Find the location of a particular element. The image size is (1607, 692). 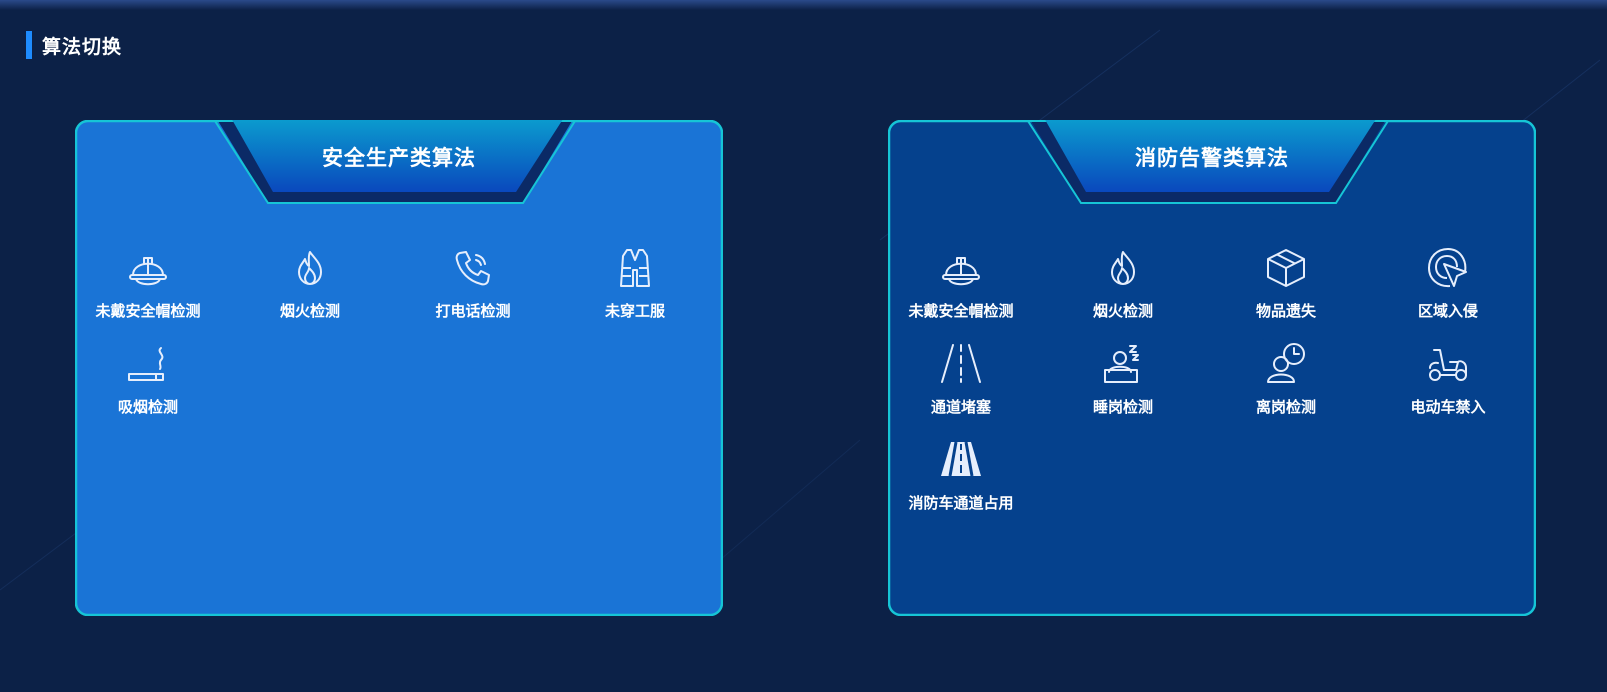

sleeping-person-icon is located at coordinates (1121, 364).